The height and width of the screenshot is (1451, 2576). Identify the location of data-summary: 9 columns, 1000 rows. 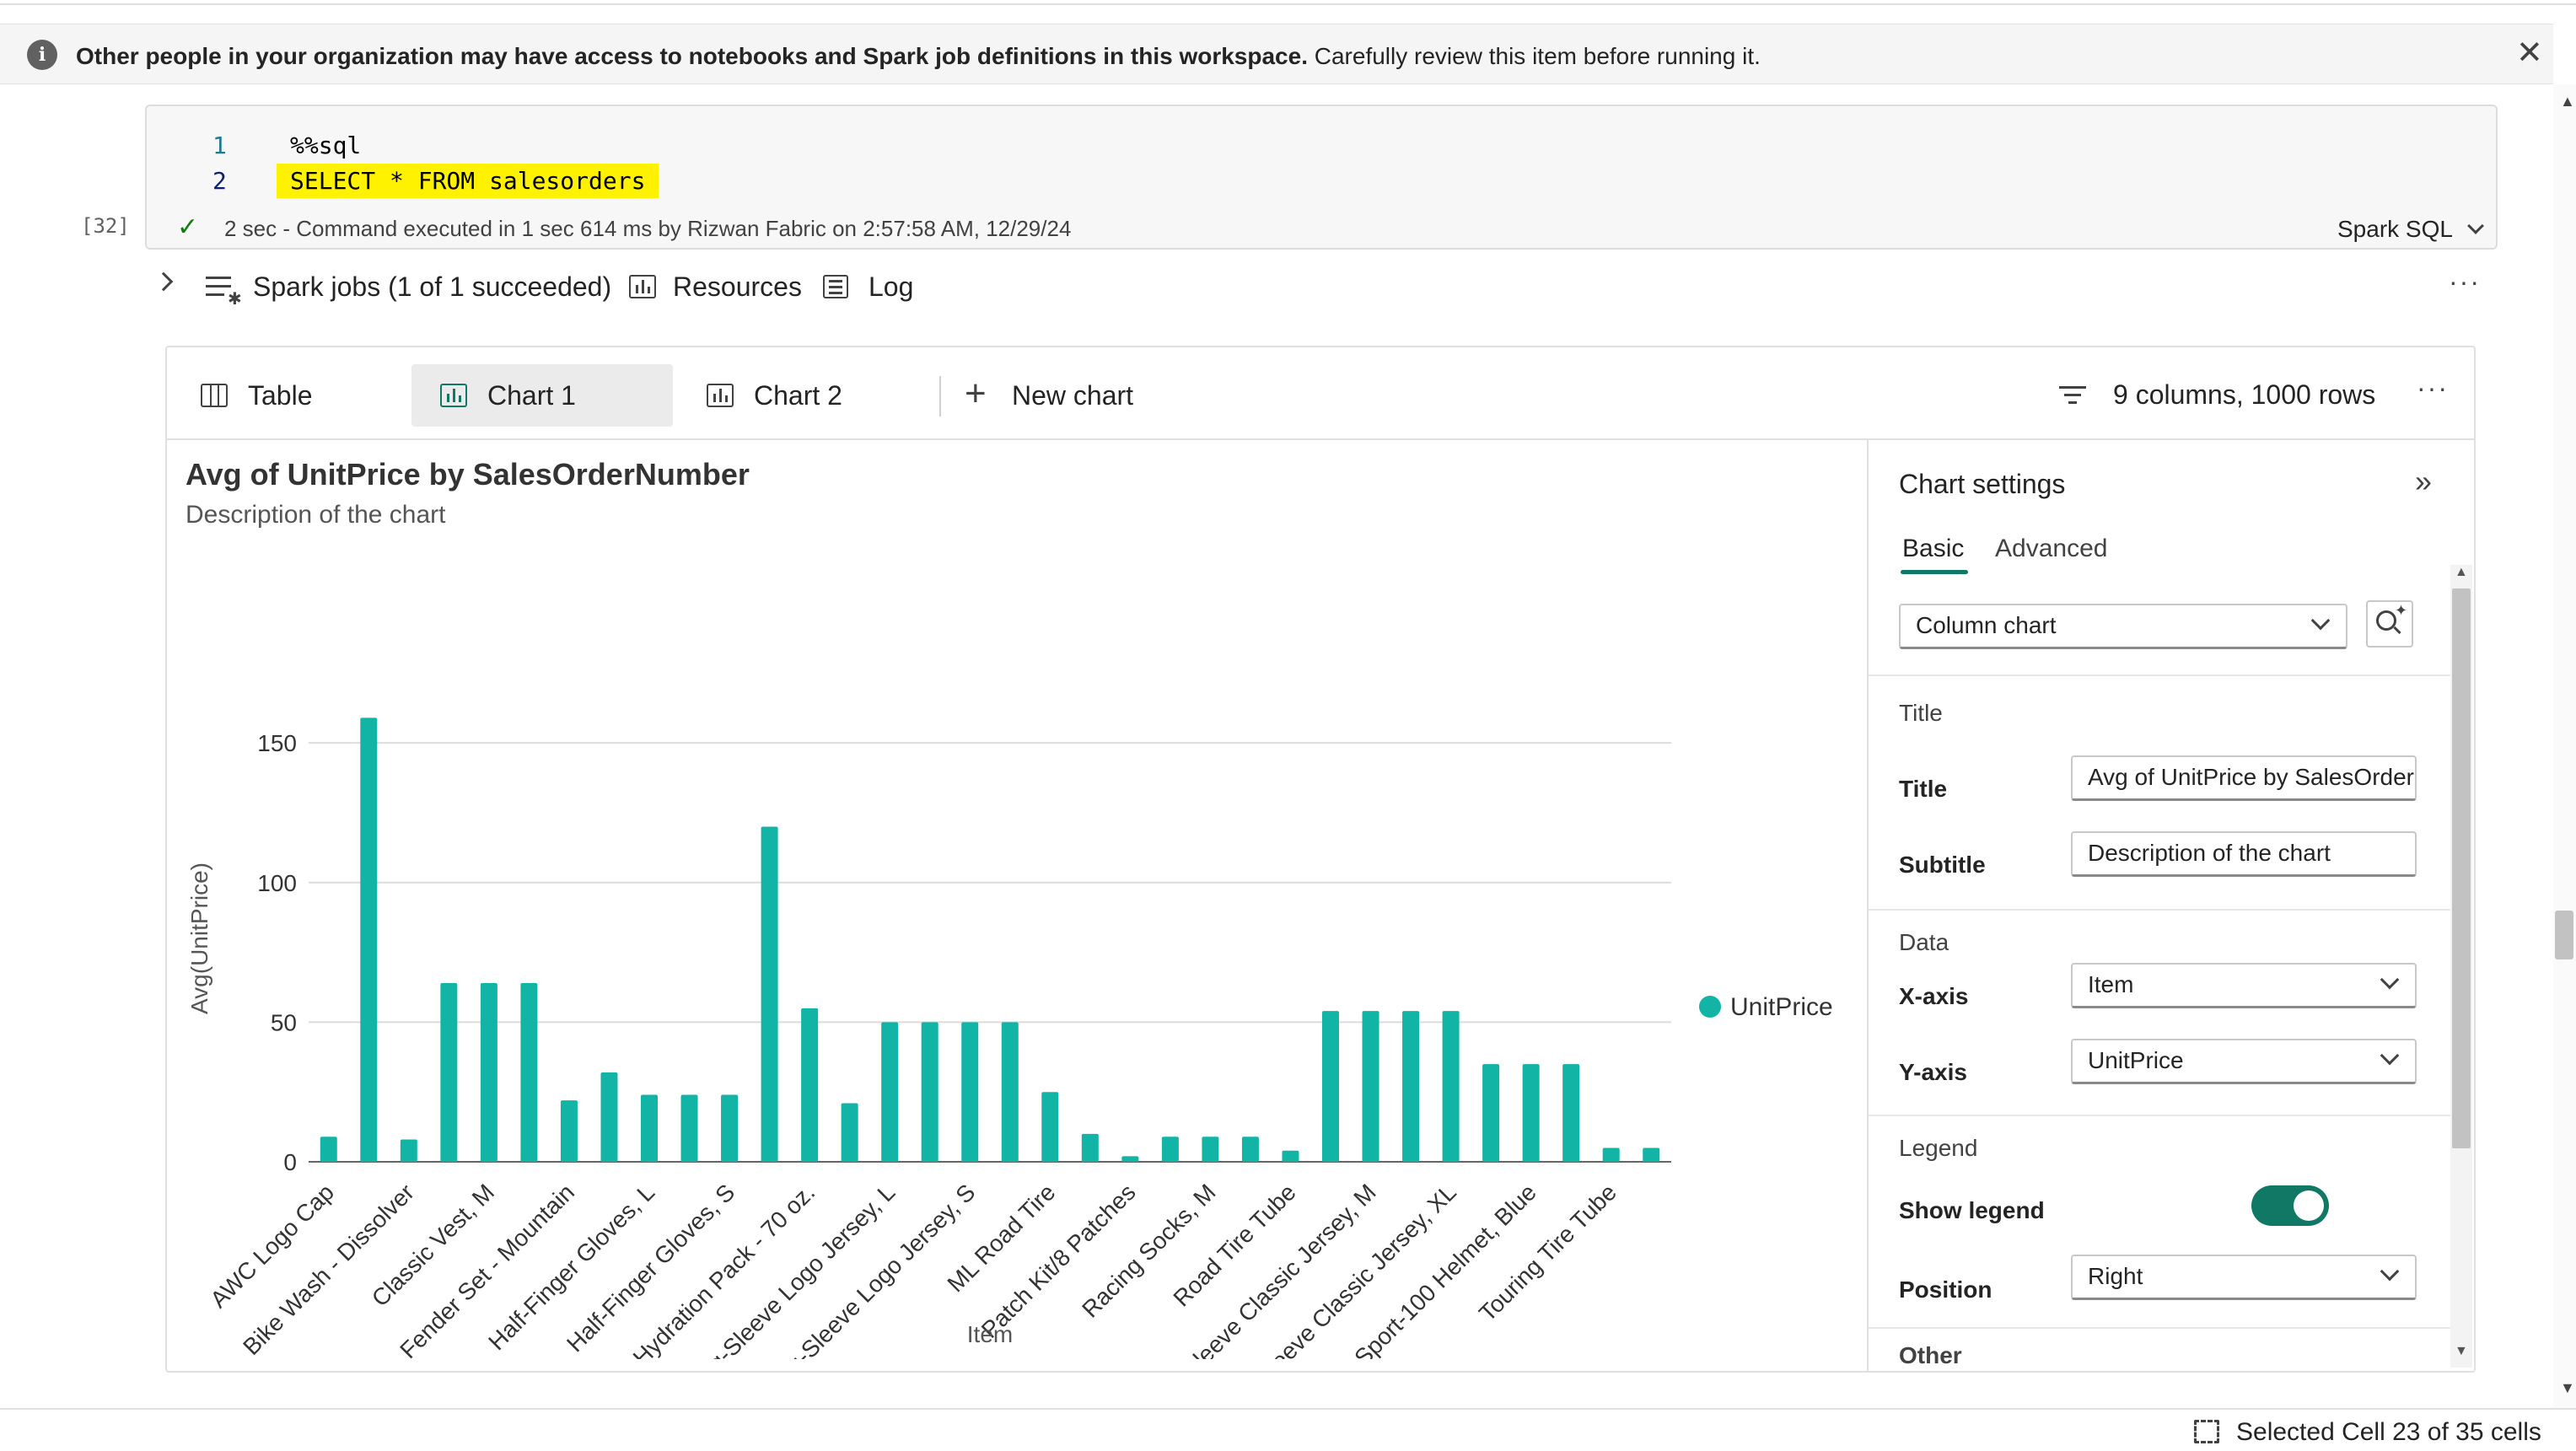
(2244, 394).